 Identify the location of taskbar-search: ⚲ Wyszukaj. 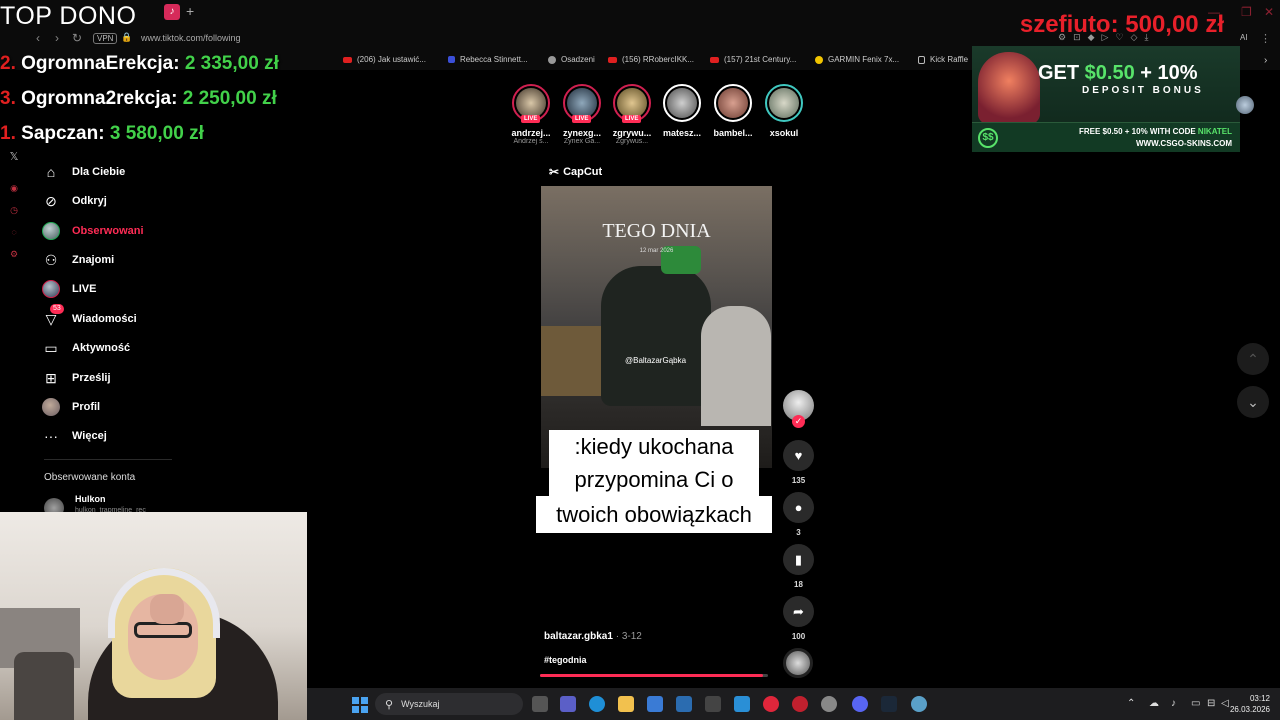
(449, 704).